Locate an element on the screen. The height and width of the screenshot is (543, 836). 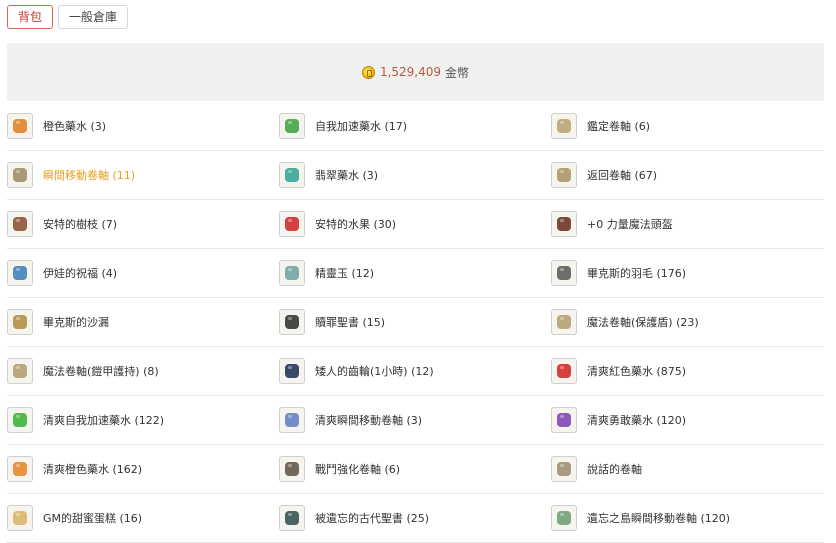
helmet-icon is located at coordinates (564, 224).